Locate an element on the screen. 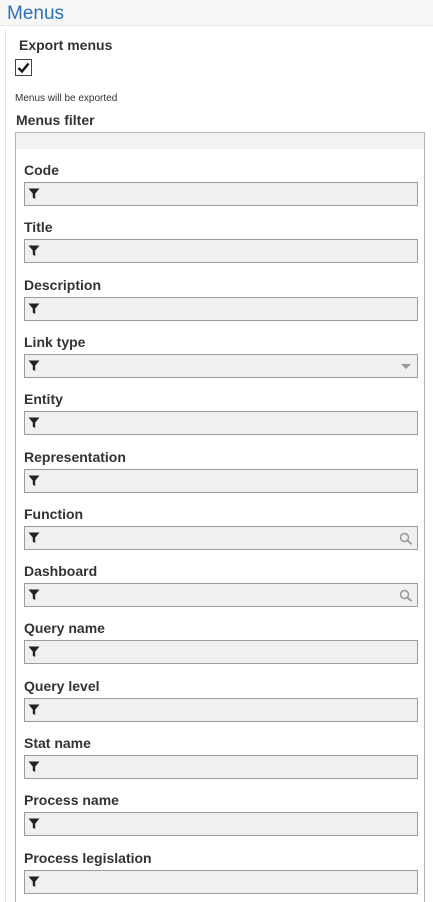 Image resolution: width=433 pixels, height=902 pixels. link-type-label: Link type is located at coordinates (55, 342).